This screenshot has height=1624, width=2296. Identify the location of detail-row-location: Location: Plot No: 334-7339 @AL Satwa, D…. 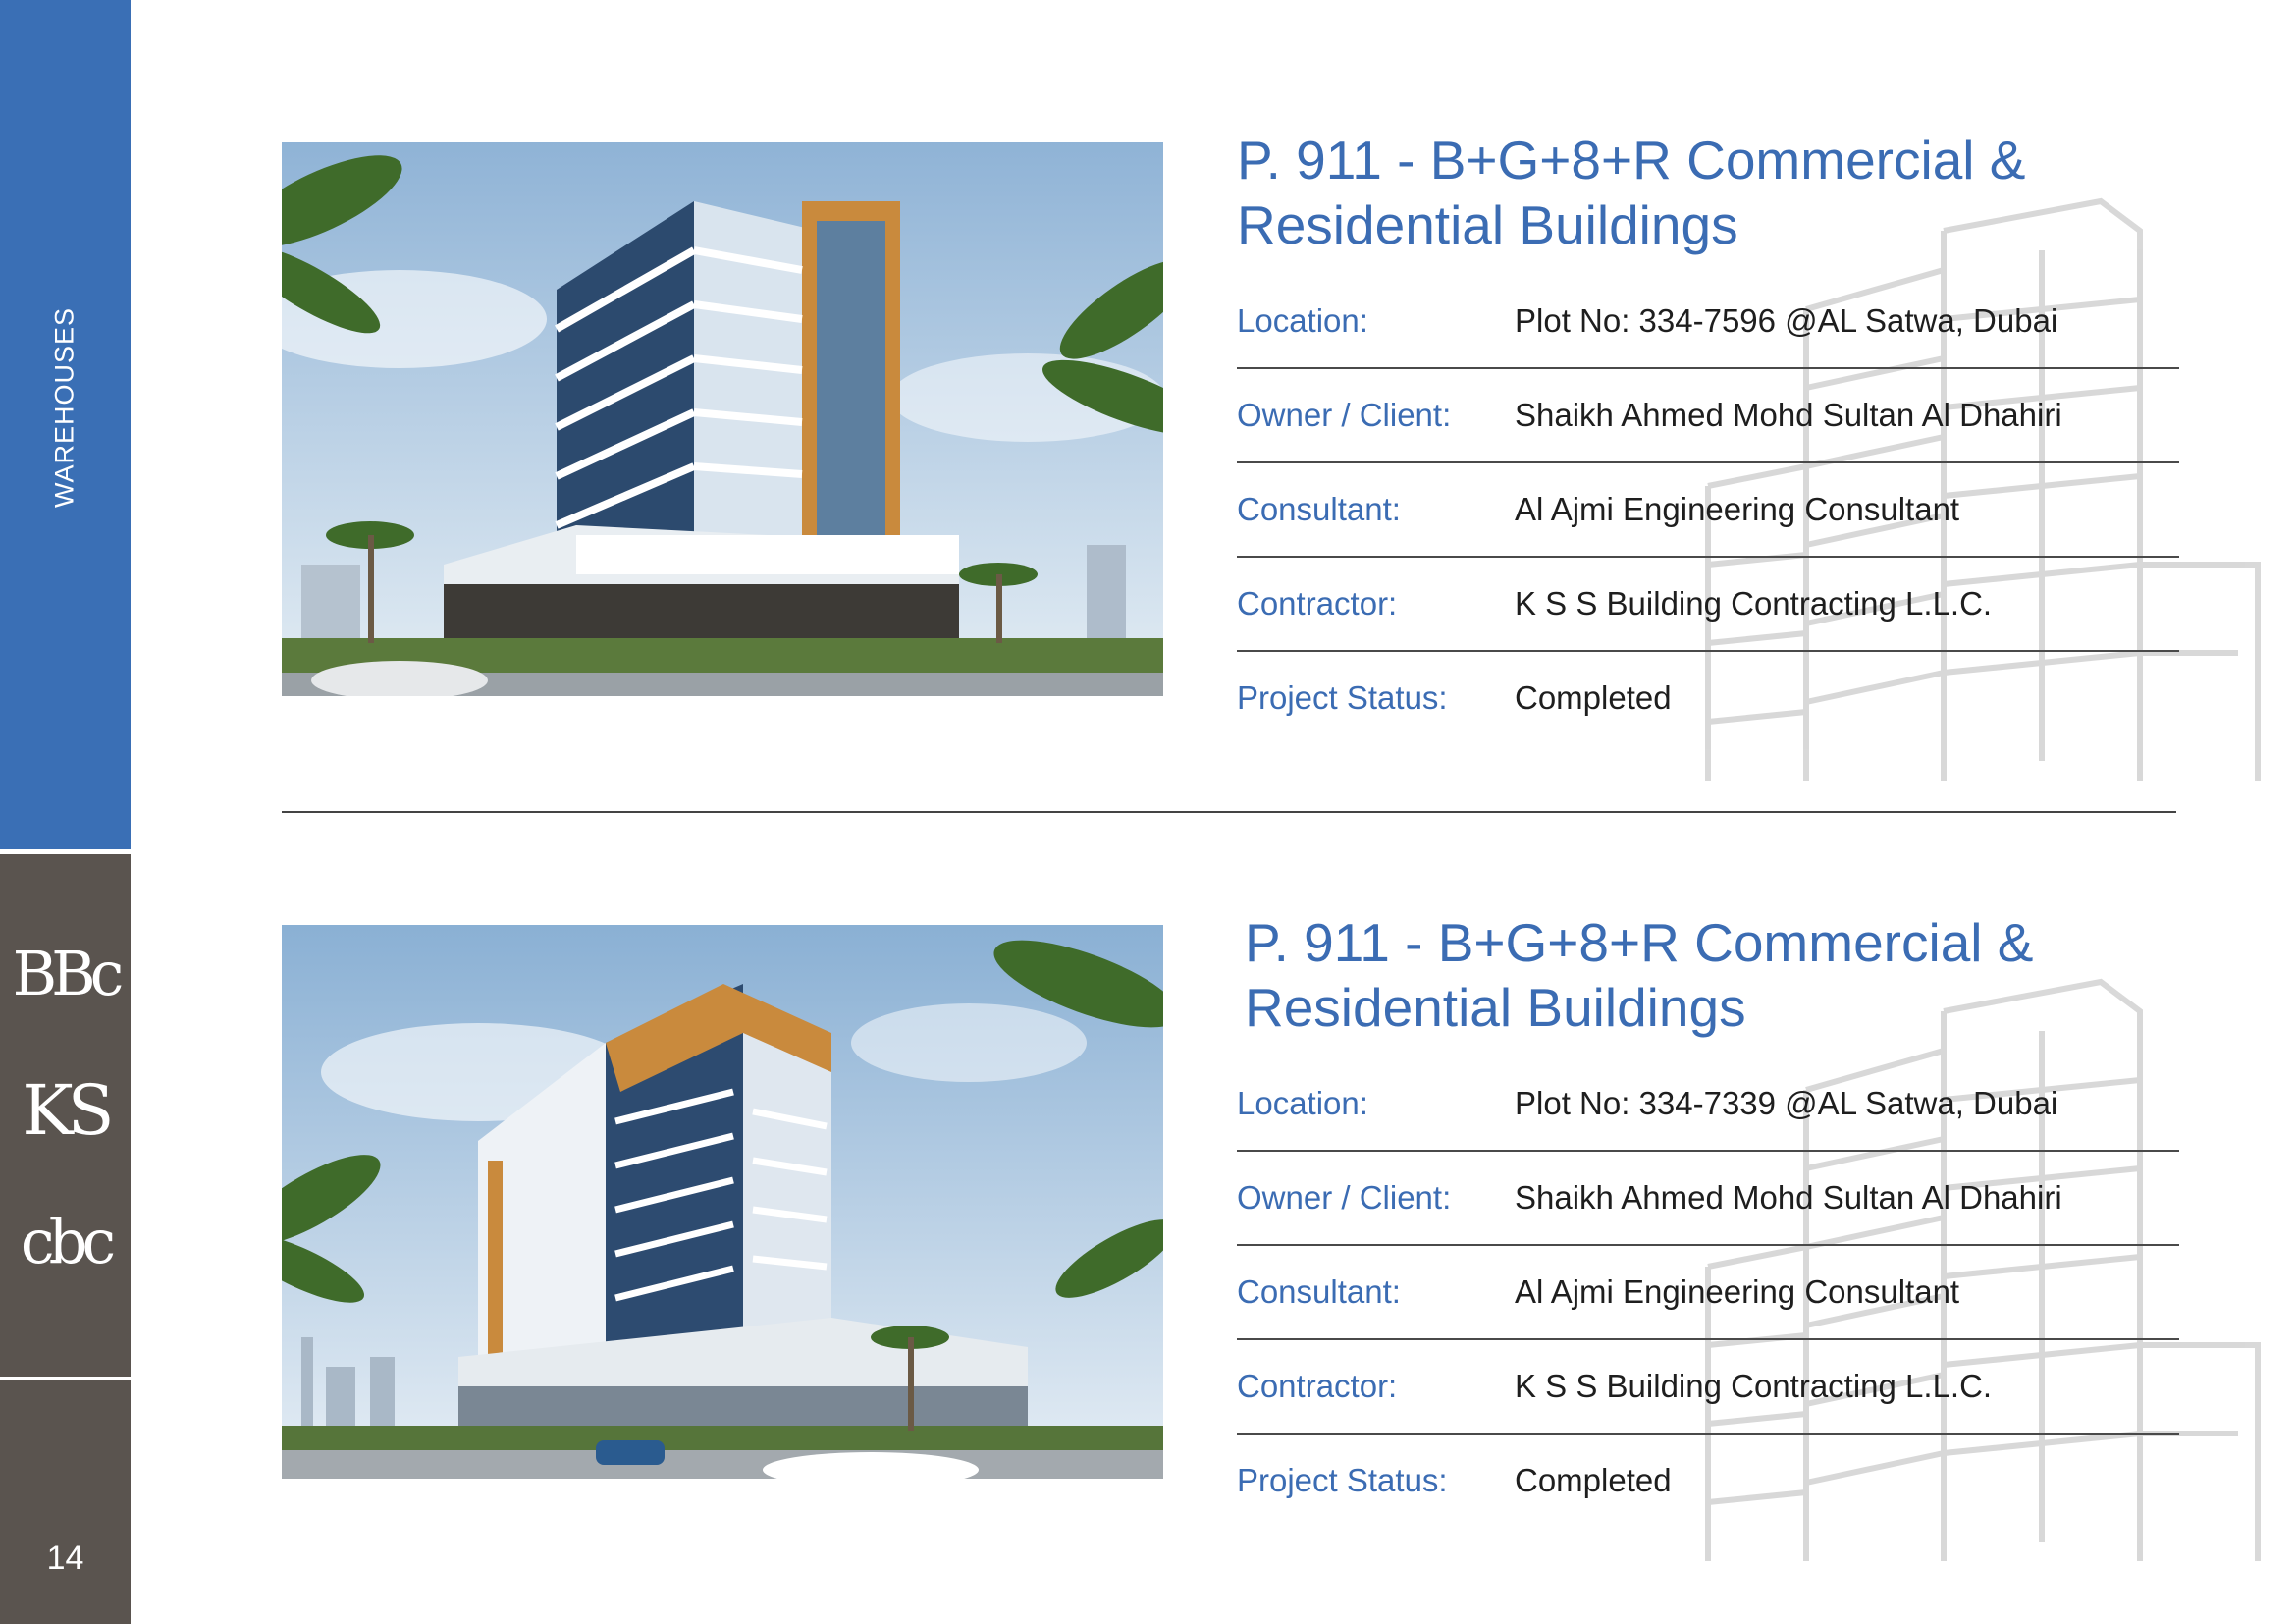
(1708, 1104).